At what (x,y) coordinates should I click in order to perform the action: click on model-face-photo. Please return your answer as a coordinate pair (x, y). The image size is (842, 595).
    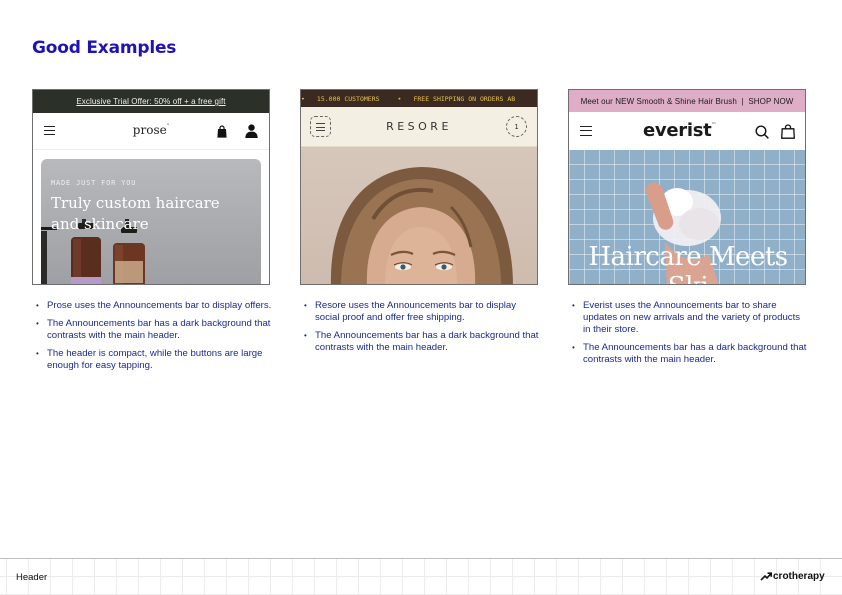
    Looking at the image, I should click on (419, 215).